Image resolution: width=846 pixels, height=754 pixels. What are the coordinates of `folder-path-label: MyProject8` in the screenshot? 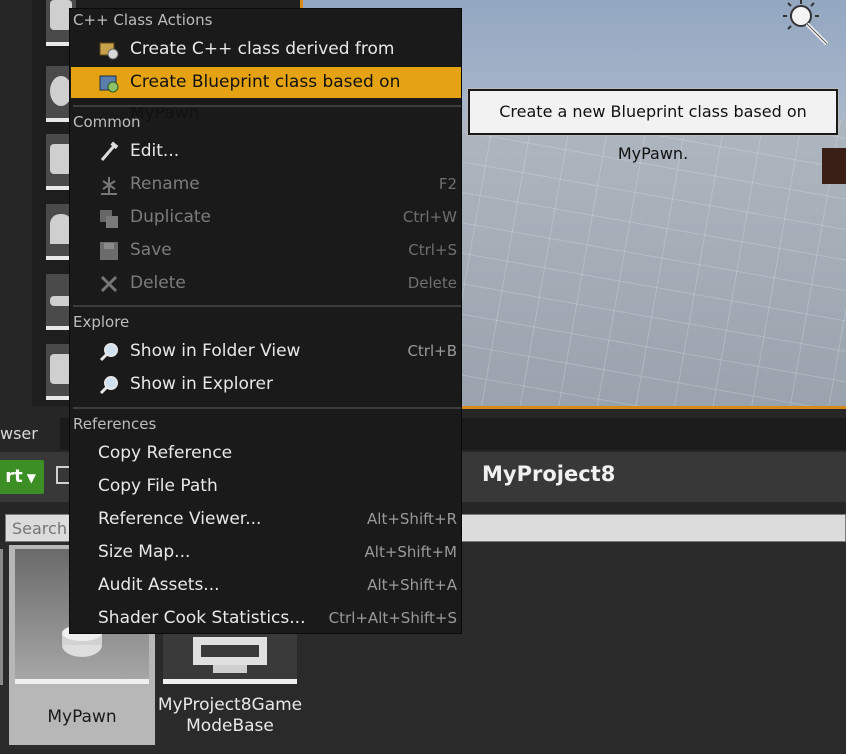 It's located at (548, 474).